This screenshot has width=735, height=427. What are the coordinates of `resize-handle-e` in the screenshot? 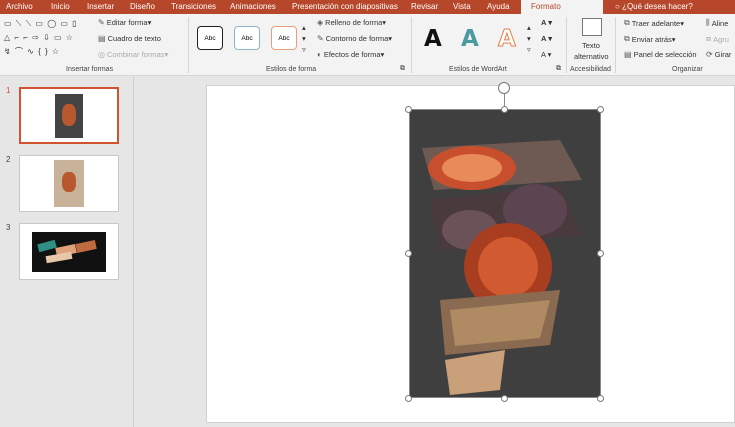 It's located at (600, 253).